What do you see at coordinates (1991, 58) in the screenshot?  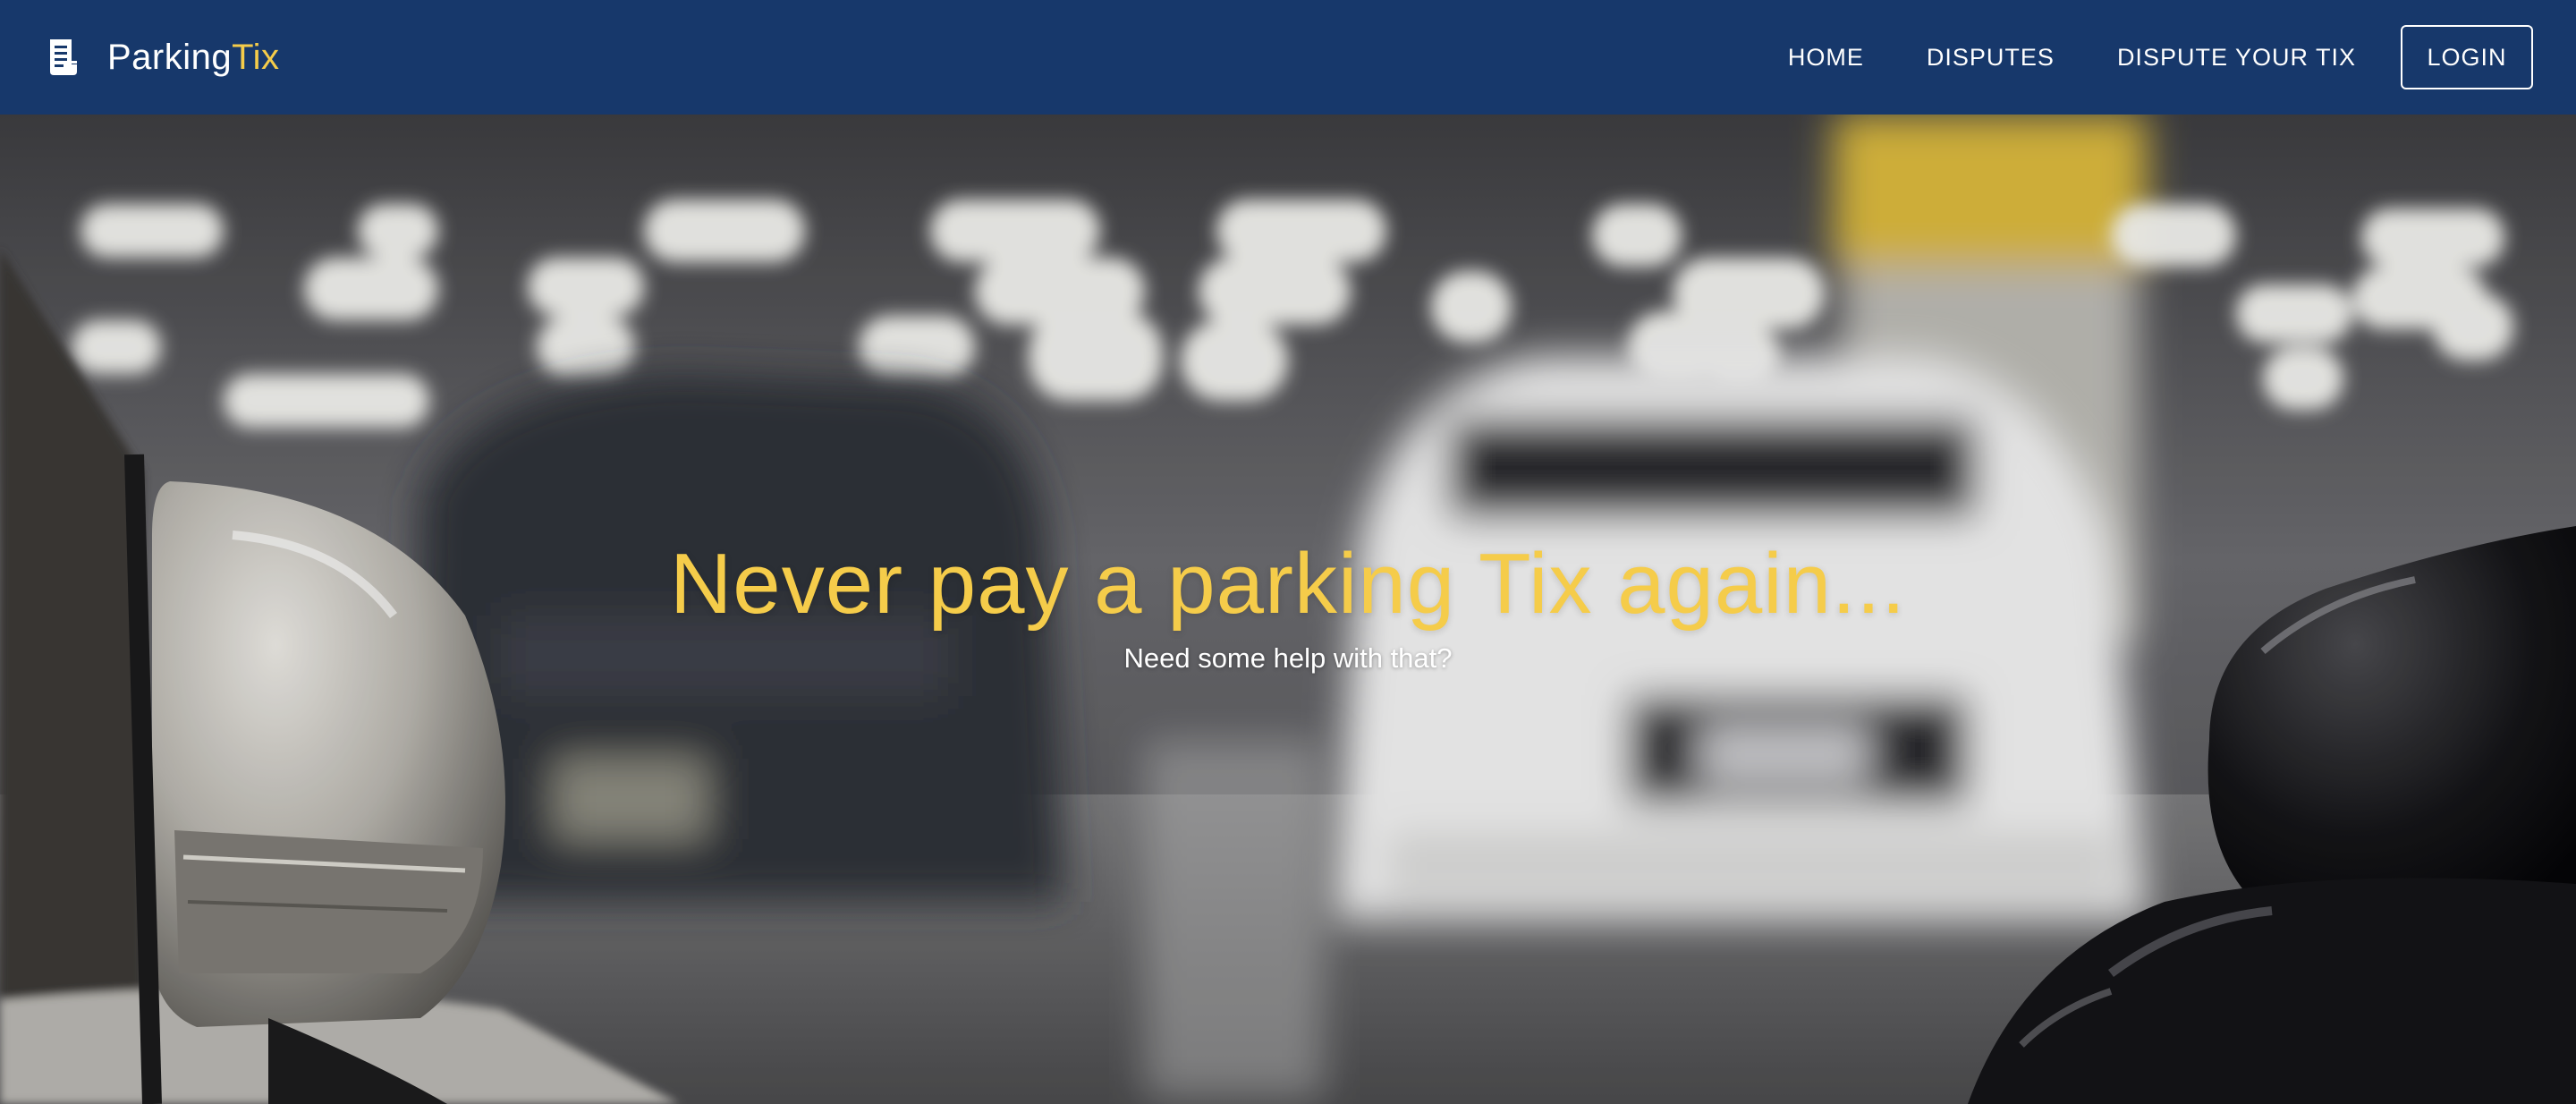 I see `nav-link-disputes: DISPUTES` at bounding box center [1991, 58].